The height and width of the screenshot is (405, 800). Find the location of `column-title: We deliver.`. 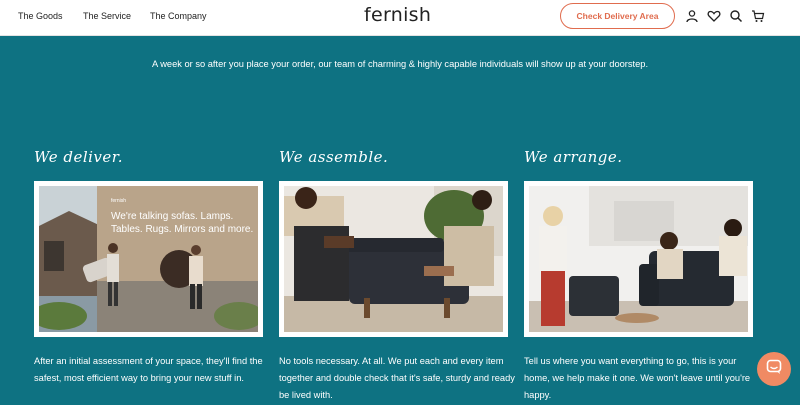

column-title: We deliver. is located at coordinates (79, 157).